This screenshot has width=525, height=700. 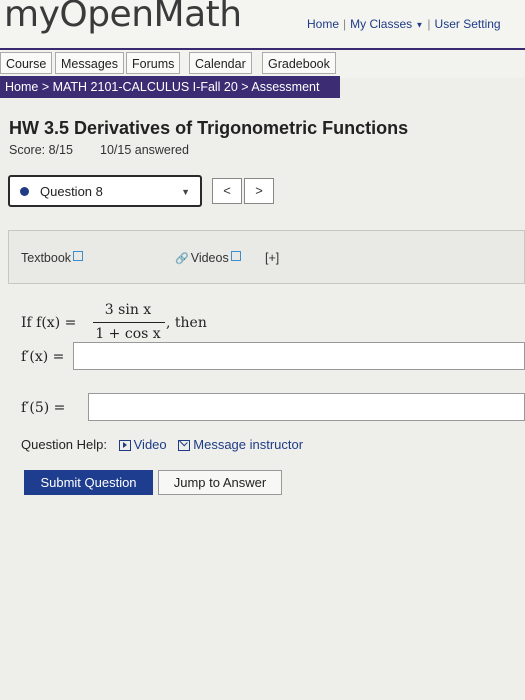 I want to click on submit-question-button: Submit Question, so click(x=88, y=482).